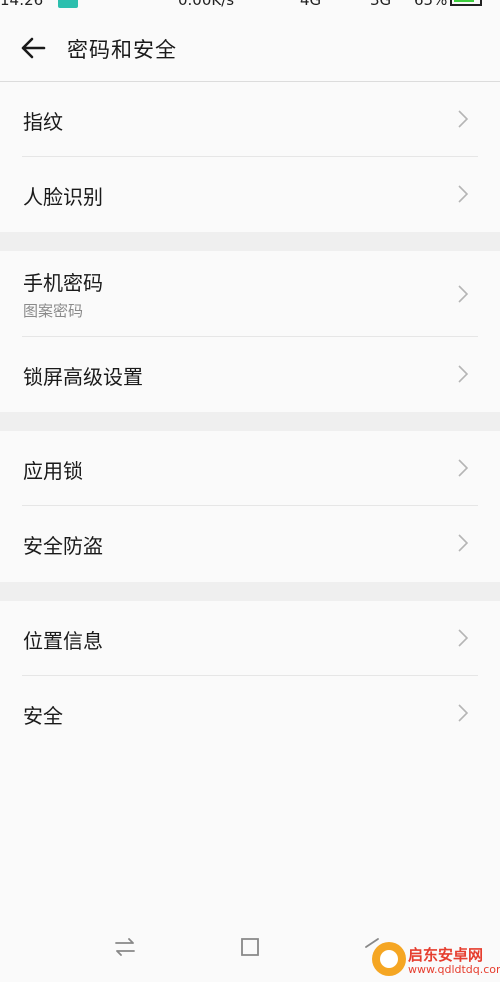 The height and width of the screenshot is (982, 500). I want to click on notification-icon, so click(68, 4).